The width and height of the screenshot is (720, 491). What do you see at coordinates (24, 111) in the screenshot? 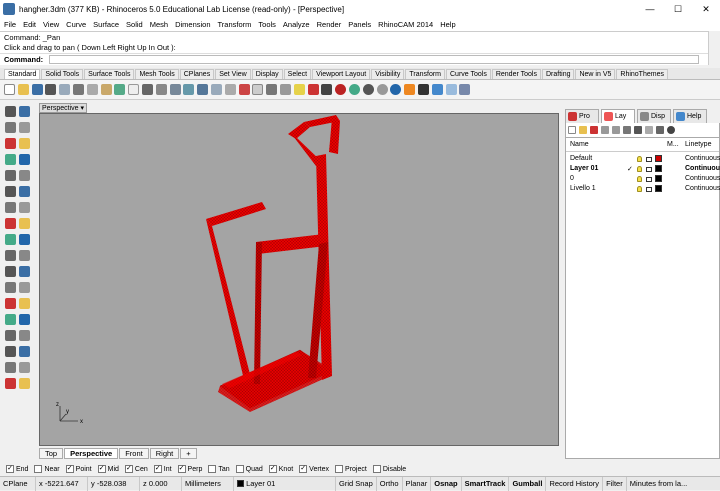
I see `point-icon` at bounding box center [24, 111].